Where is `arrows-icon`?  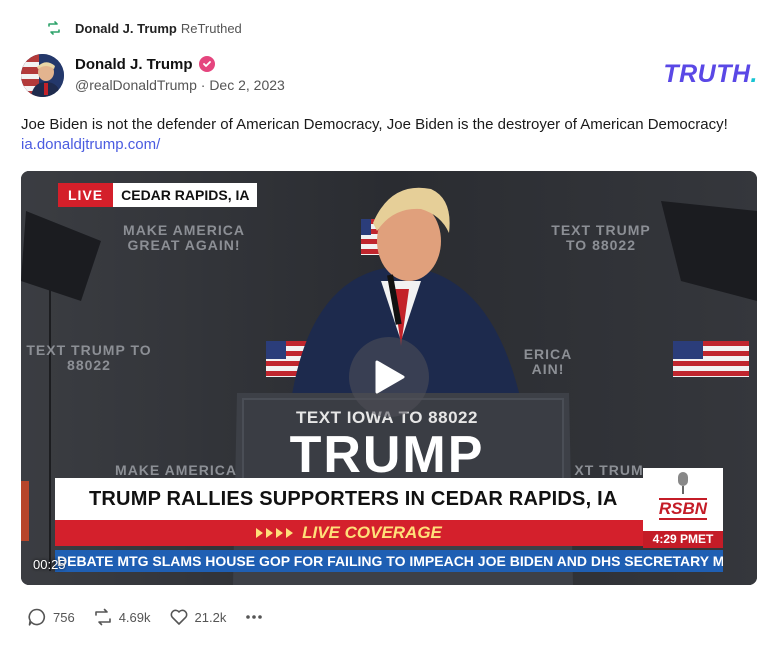
arrows-icon is located at coordinates (275, 533).